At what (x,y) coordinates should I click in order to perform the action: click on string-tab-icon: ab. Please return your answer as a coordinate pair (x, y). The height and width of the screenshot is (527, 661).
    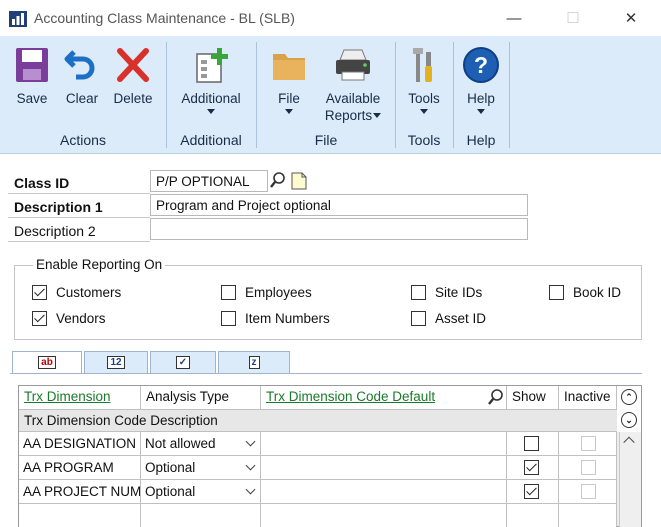
    Looking at the image, I should click on (47, 362).